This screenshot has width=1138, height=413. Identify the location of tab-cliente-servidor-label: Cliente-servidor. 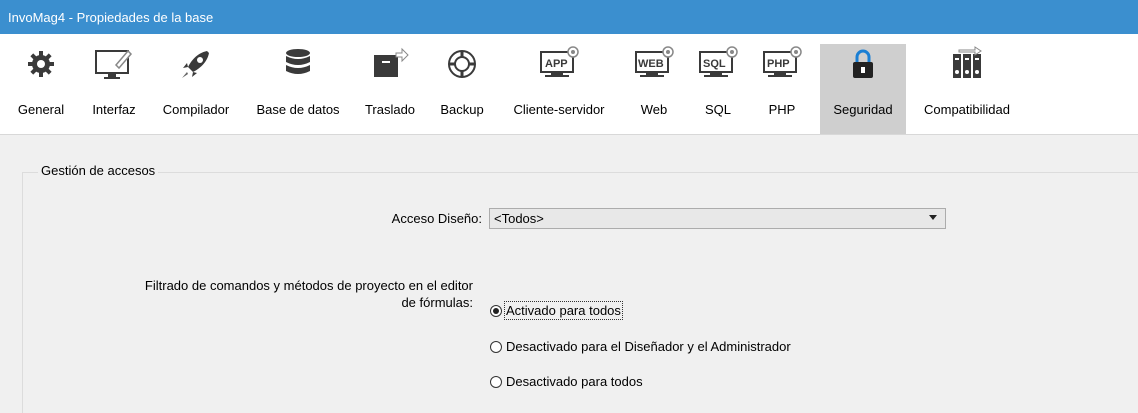
(559, 109).